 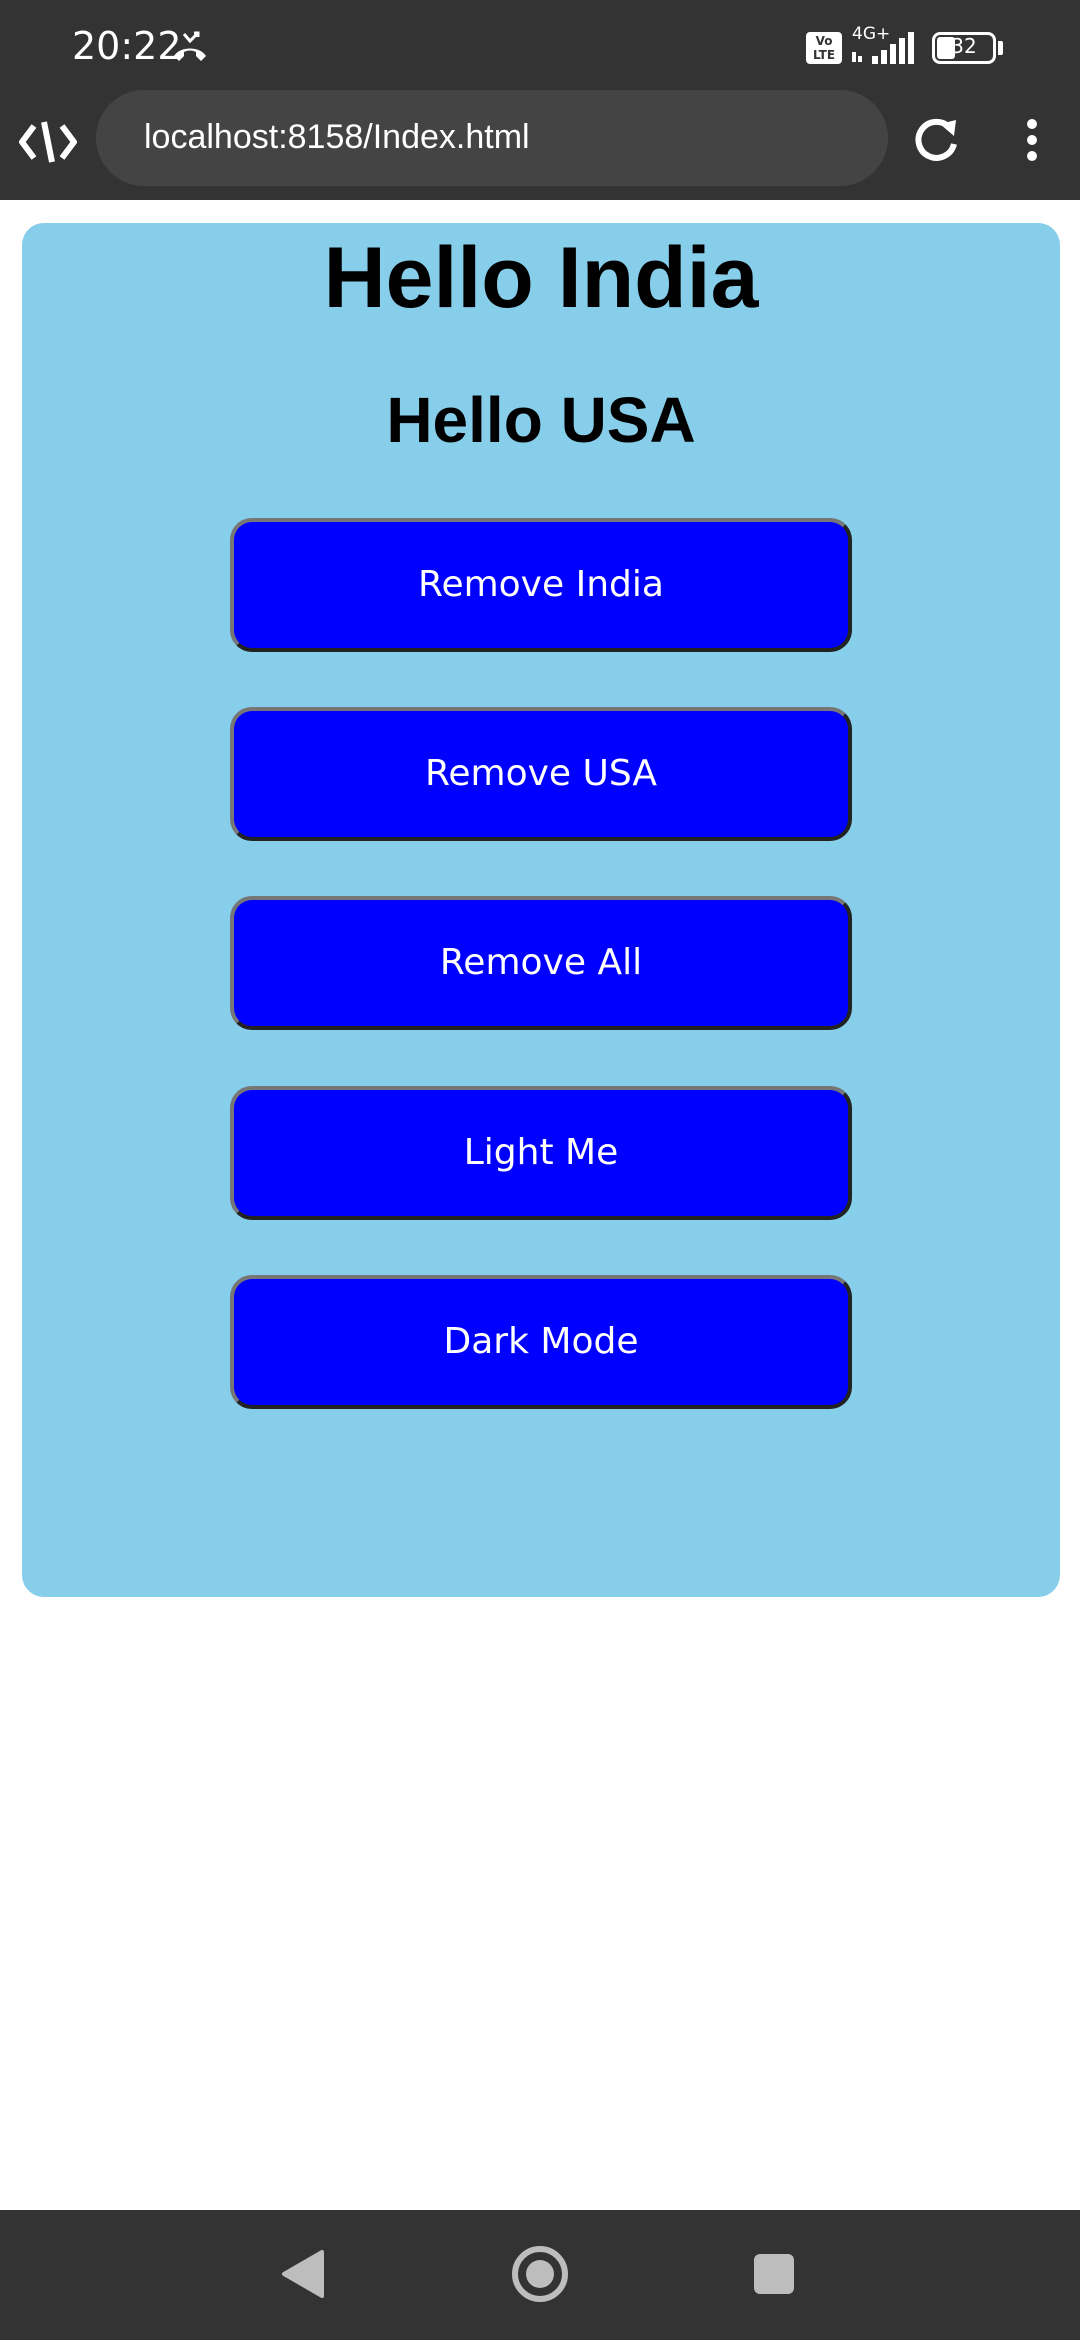 I want to click on volte-label: Vo LTE, so click(x=824, y=48).